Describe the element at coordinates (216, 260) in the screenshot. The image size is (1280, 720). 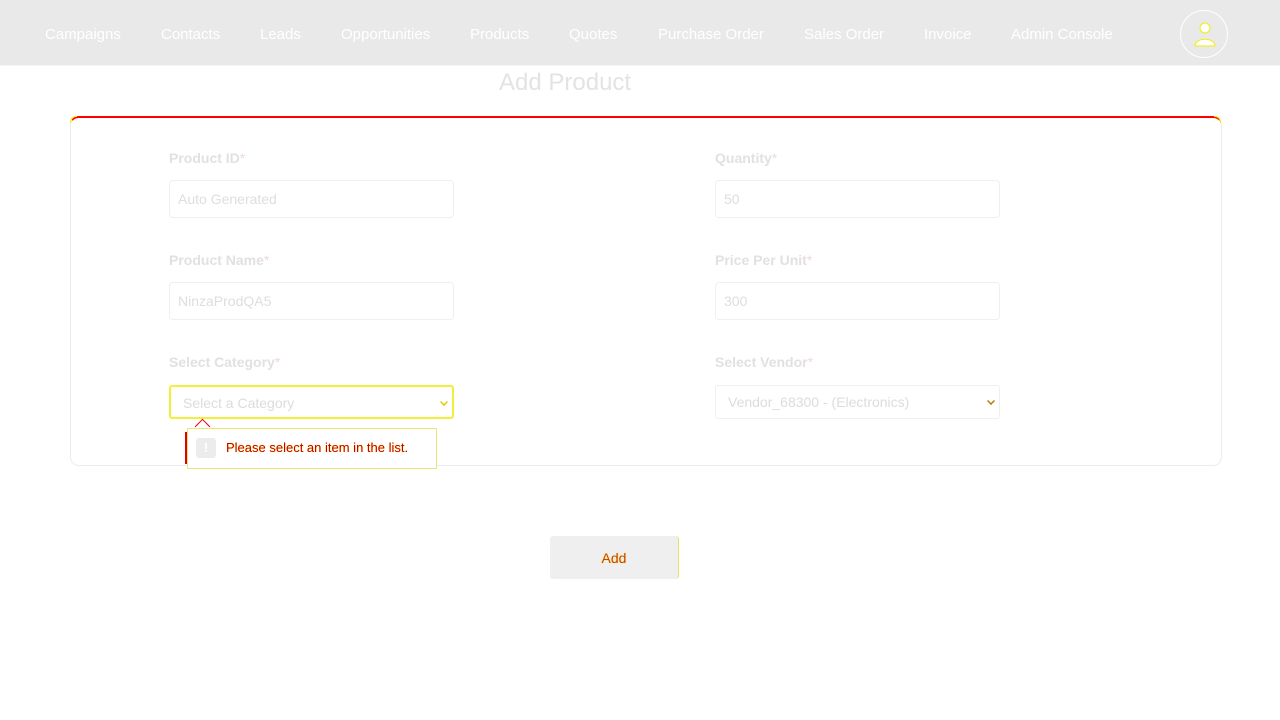
I see `product-name-label-text: Product Name` at that location.